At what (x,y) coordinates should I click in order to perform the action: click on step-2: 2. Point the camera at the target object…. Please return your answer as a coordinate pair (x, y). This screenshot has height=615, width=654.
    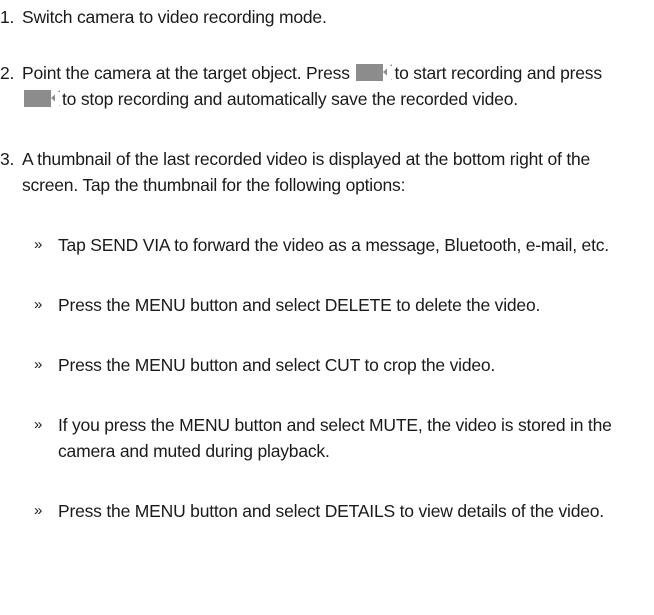
    Looking at the image, I should click on (322, 86).